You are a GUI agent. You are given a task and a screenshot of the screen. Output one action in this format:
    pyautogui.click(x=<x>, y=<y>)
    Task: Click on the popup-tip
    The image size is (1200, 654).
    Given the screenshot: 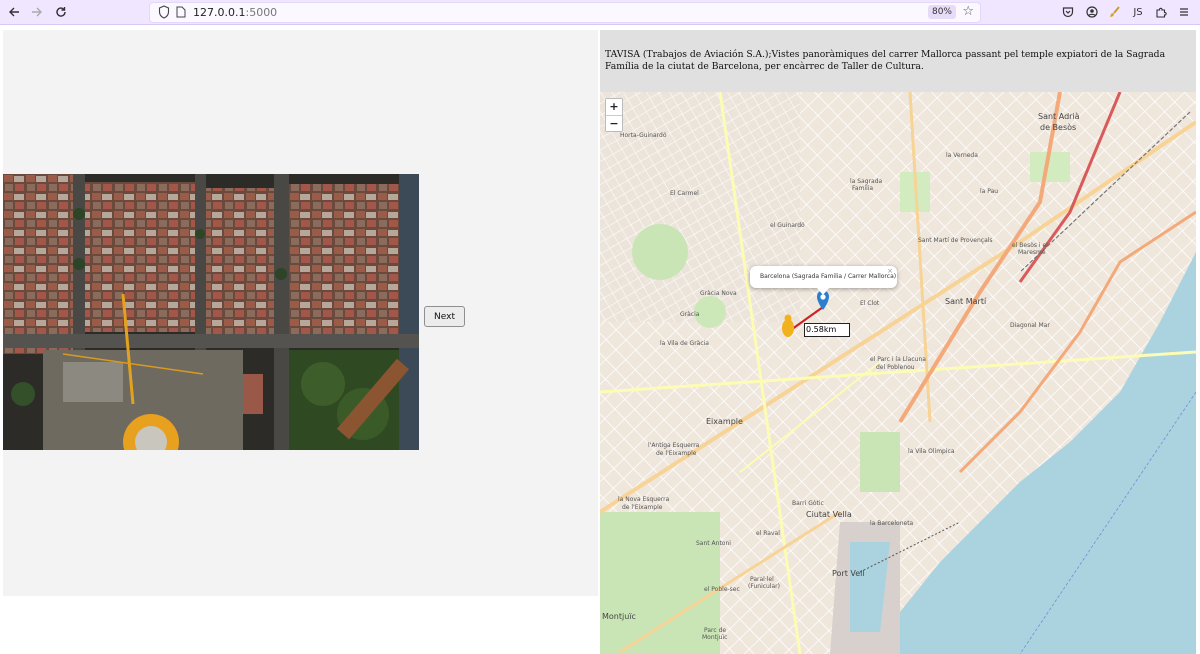 What is the action you would take?
    pyautogui.click(x=823, y=291)
    